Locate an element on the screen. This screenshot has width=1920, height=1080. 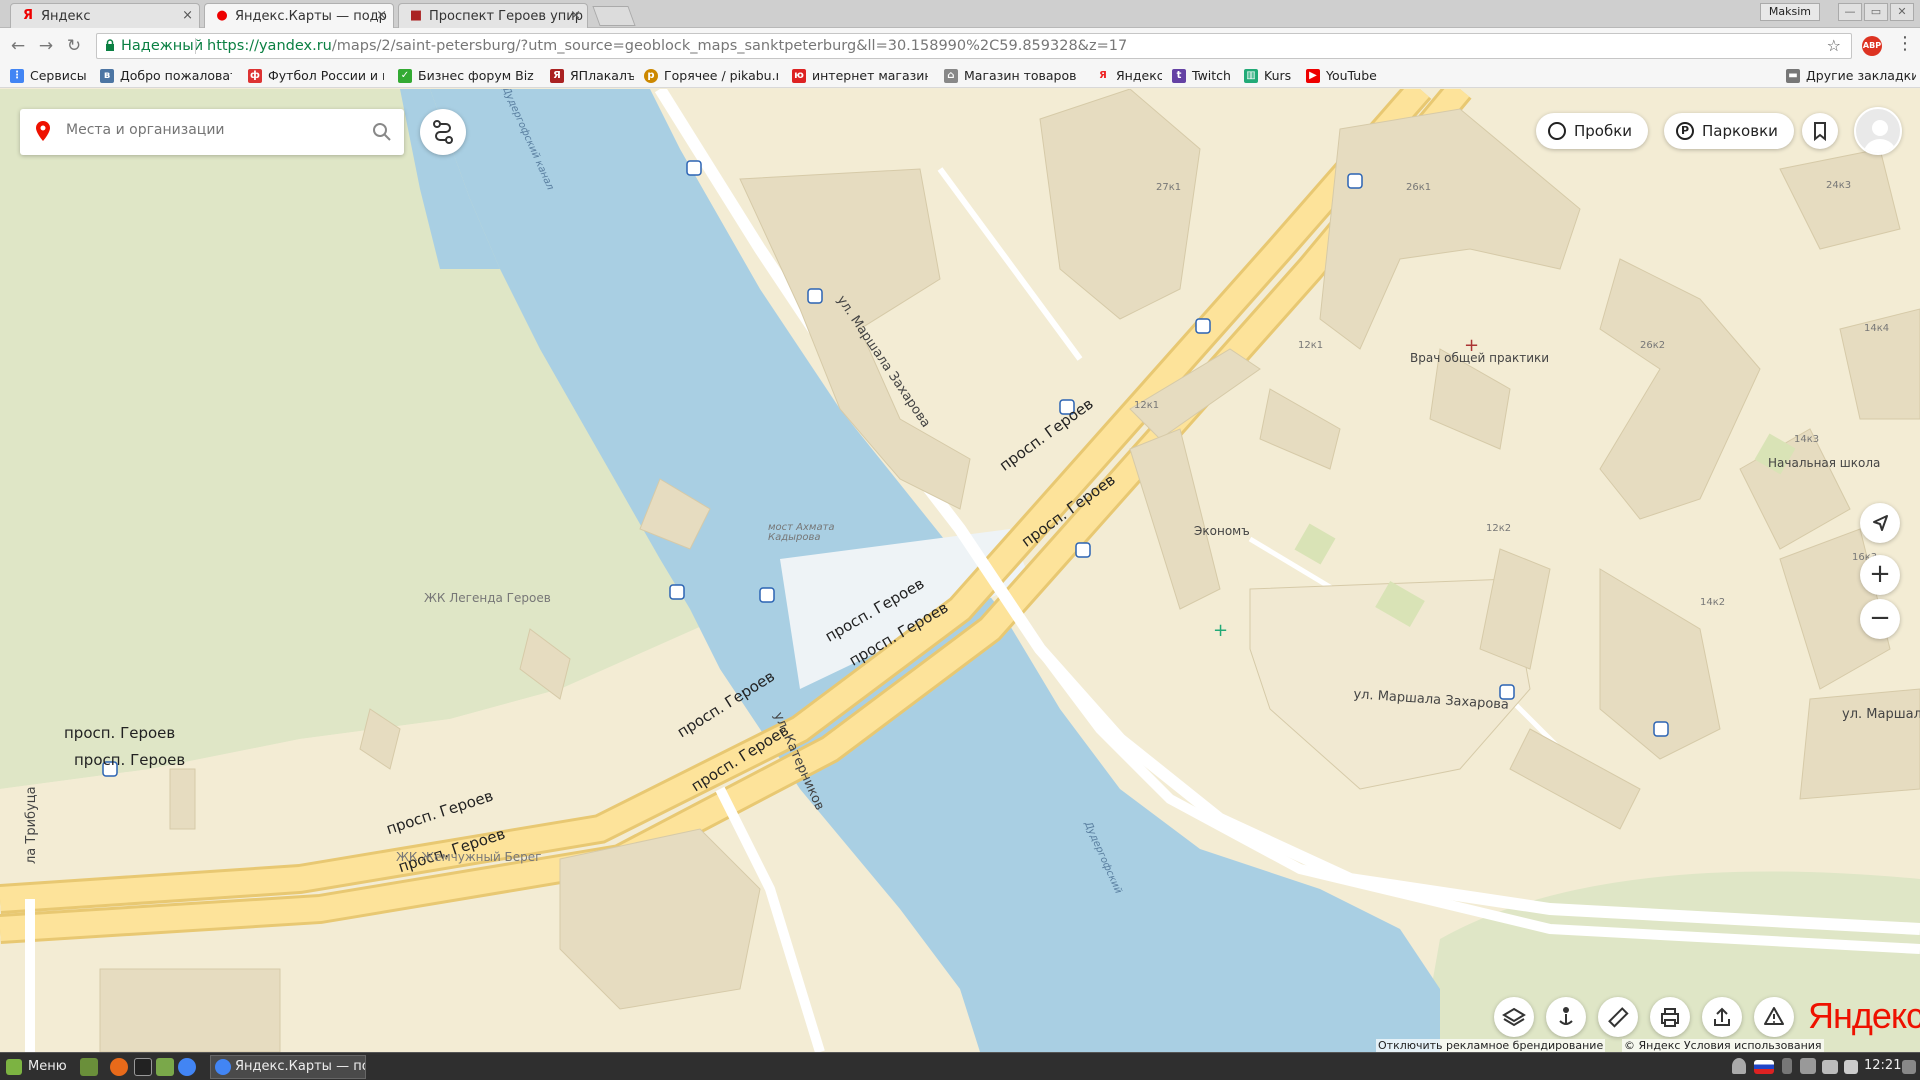
panorama-button is located at coordinates (1566, 1017).